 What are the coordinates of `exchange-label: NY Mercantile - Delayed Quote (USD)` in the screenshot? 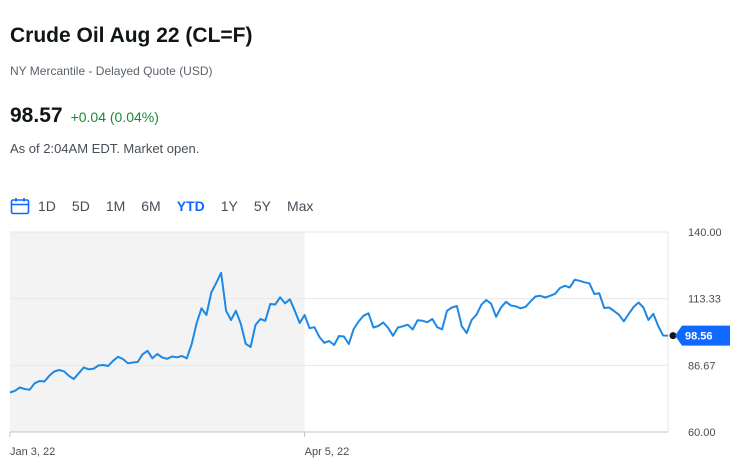 It's located at (111, 71).